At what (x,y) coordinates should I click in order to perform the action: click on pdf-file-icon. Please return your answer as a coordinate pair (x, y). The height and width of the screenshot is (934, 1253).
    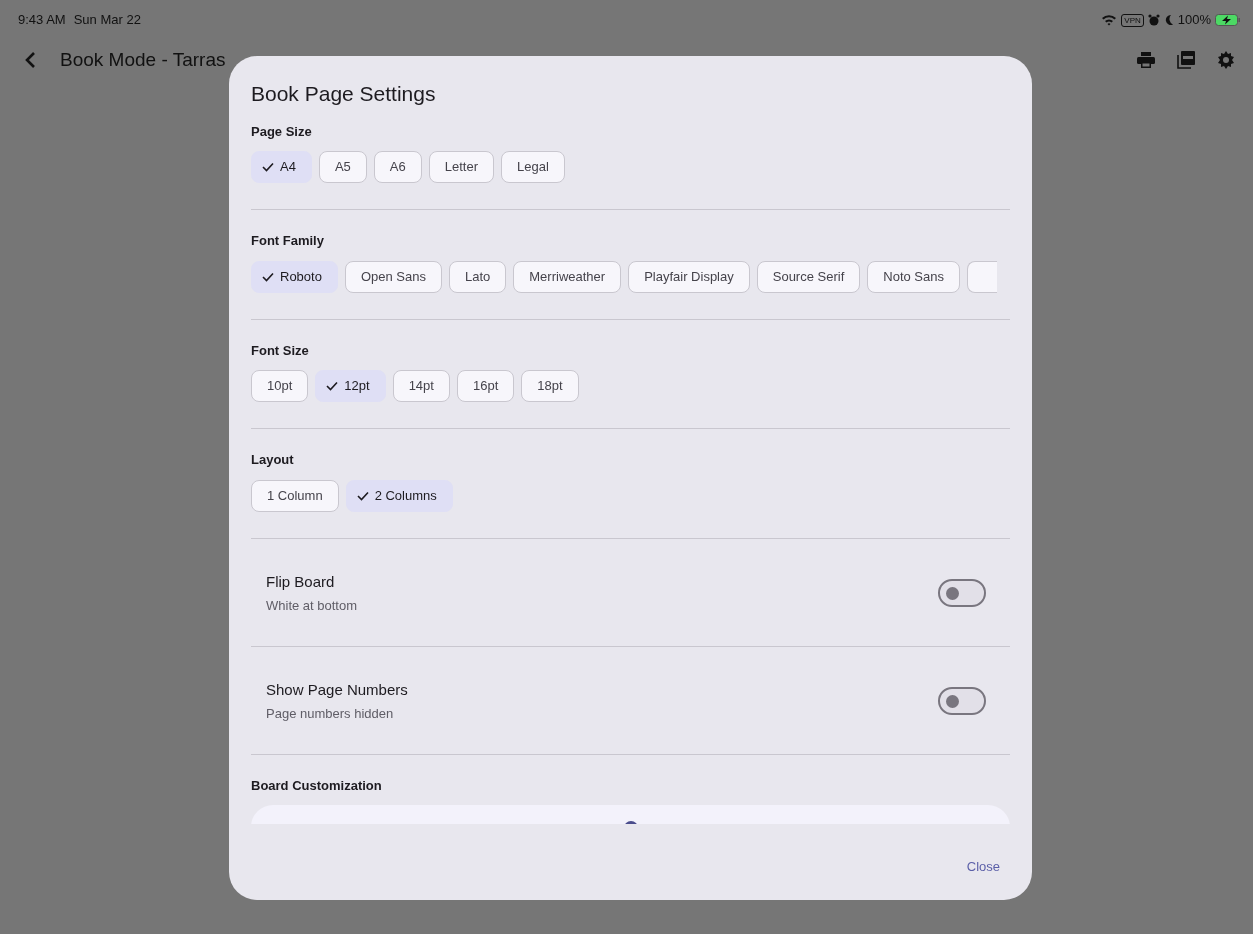
    Looking at the image, I should click on (1186, 60).